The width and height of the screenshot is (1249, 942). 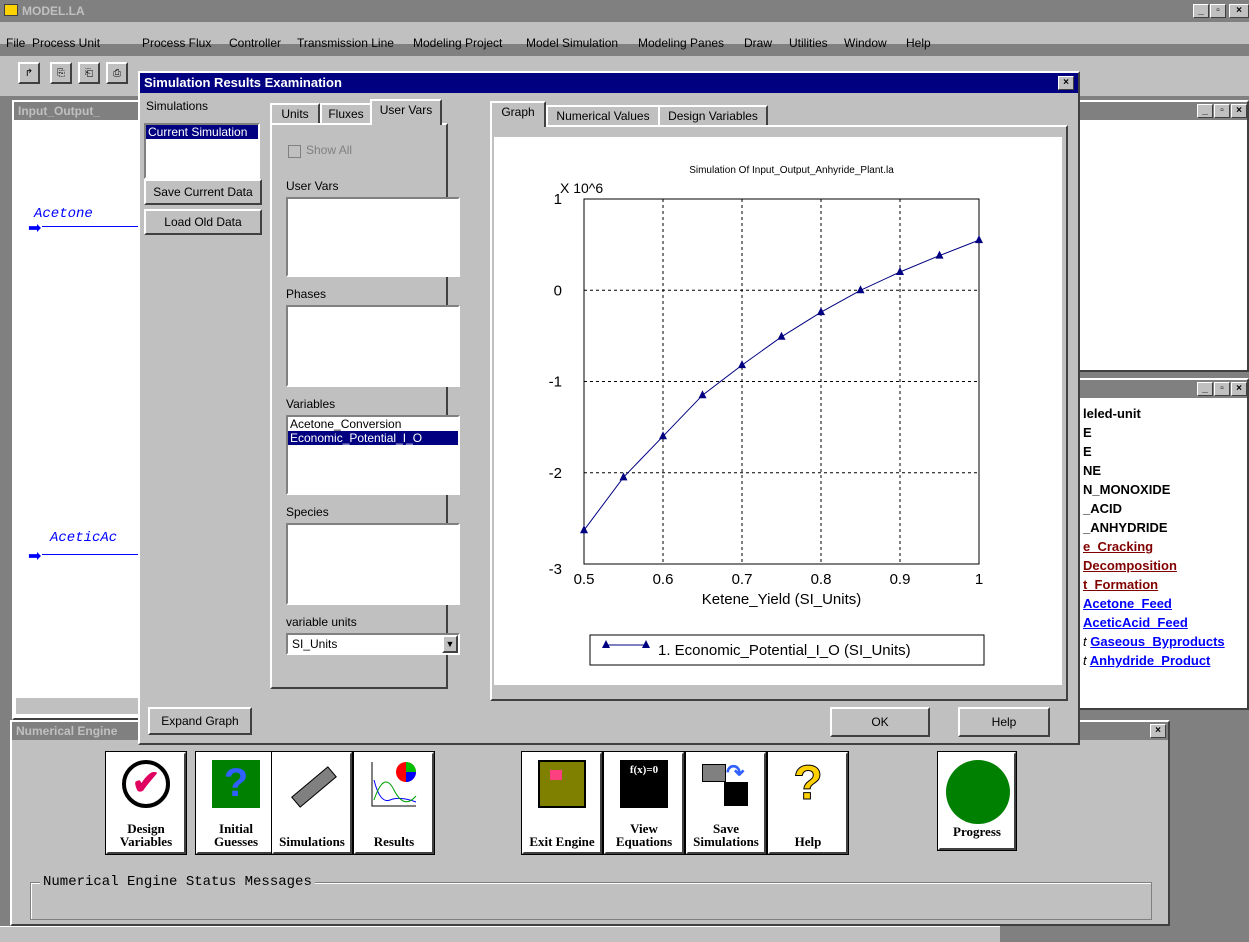 What do you see at coordinates (1166, 510) in the screenshot?
I see `tree-item: _ACID` at bounding box center [1166, 510].